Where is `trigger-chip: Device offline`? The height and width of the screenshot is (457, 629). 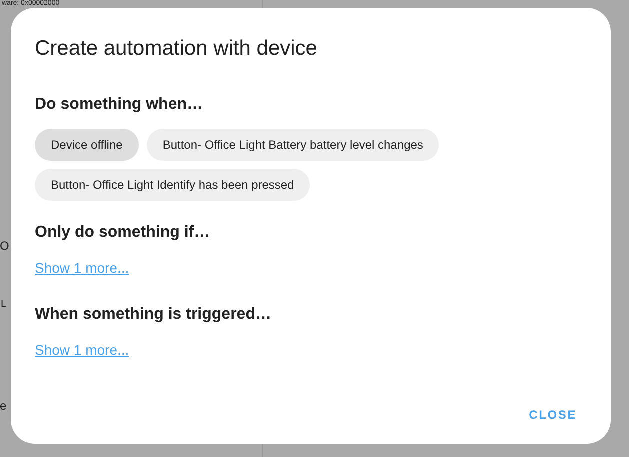
trigger-chip: Device offline is located at coordinates (87, 145).